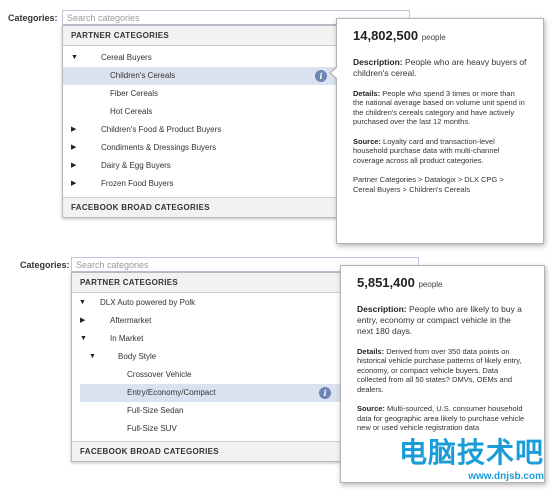 The width and height of the screenshot is (550, 490). What do you see at coordinates (206, 321) in the screenshot?
I see `tree-item-aftermarket: ▶ Aftermarket` at bounding box center [206, 321].